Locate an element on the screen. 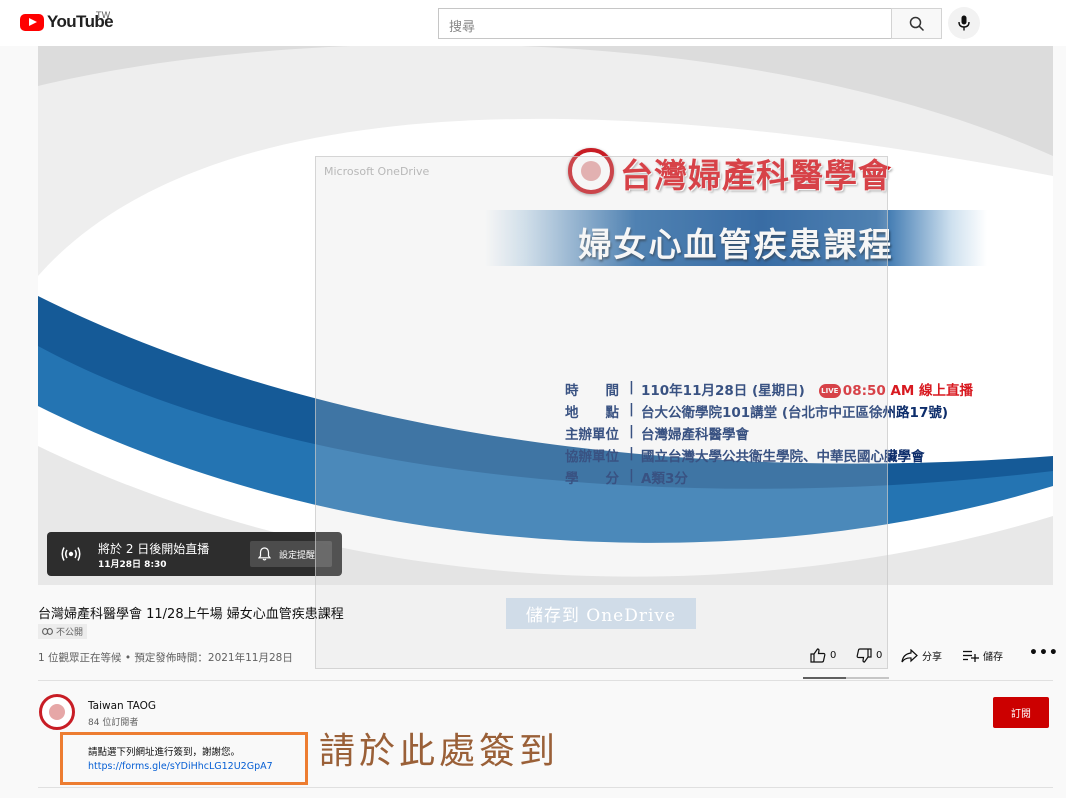  search-button is located at coordinates (916, 23).